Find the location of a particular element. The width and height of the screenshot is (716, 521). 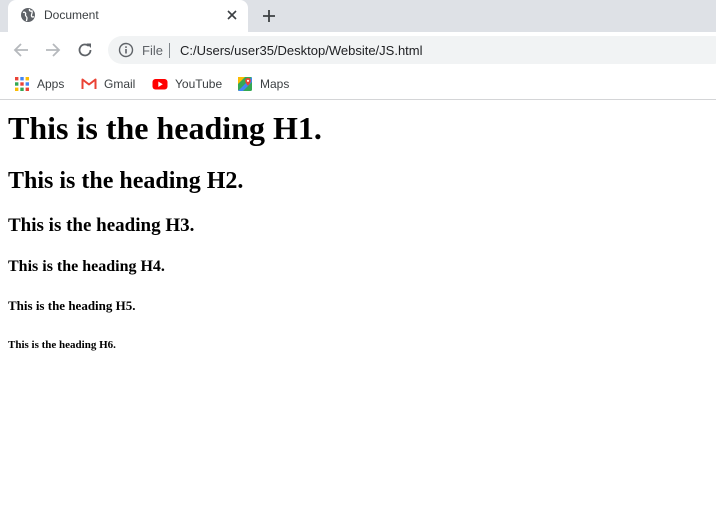

bookmark-apps: Apps is located at coordinates (39, 84).